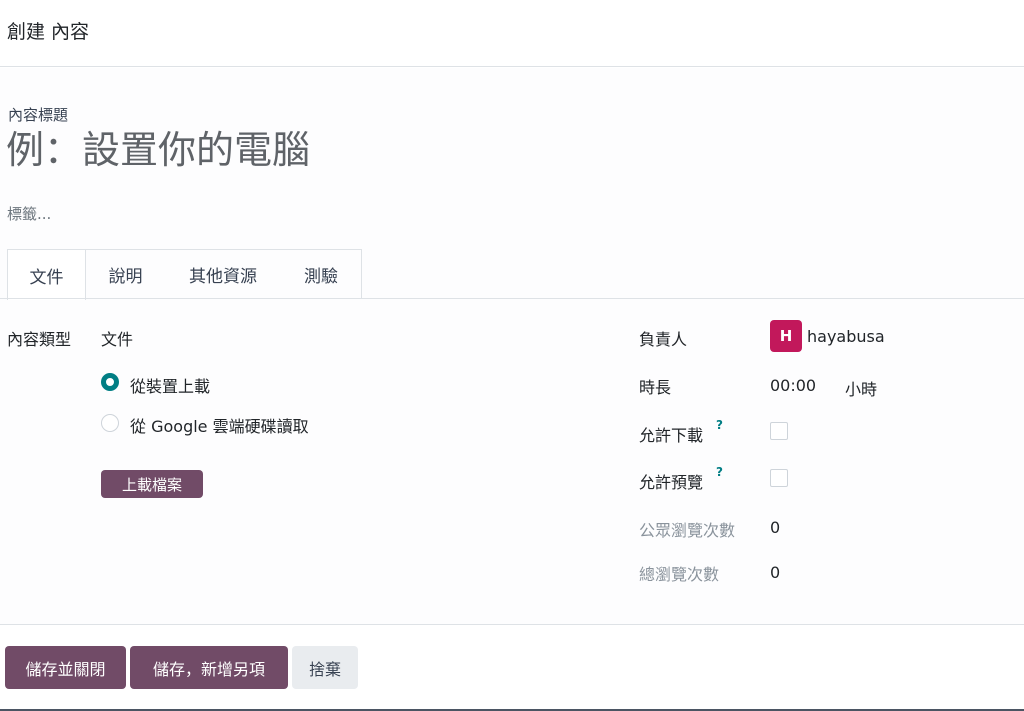 This screenshot has height=711, width=1024. What do you see at coordinates (861, 389) in the screenshot?
I see `duration-unit: 小時` at bounding box center [861, 389].